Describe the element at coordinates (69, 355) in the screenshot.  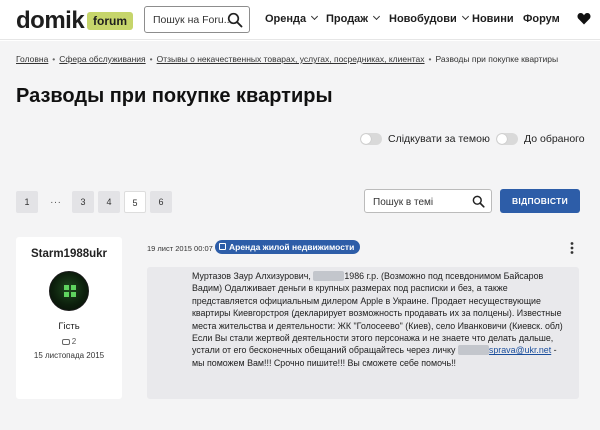
I see `join-date: 15 листопада 2015` at that location.